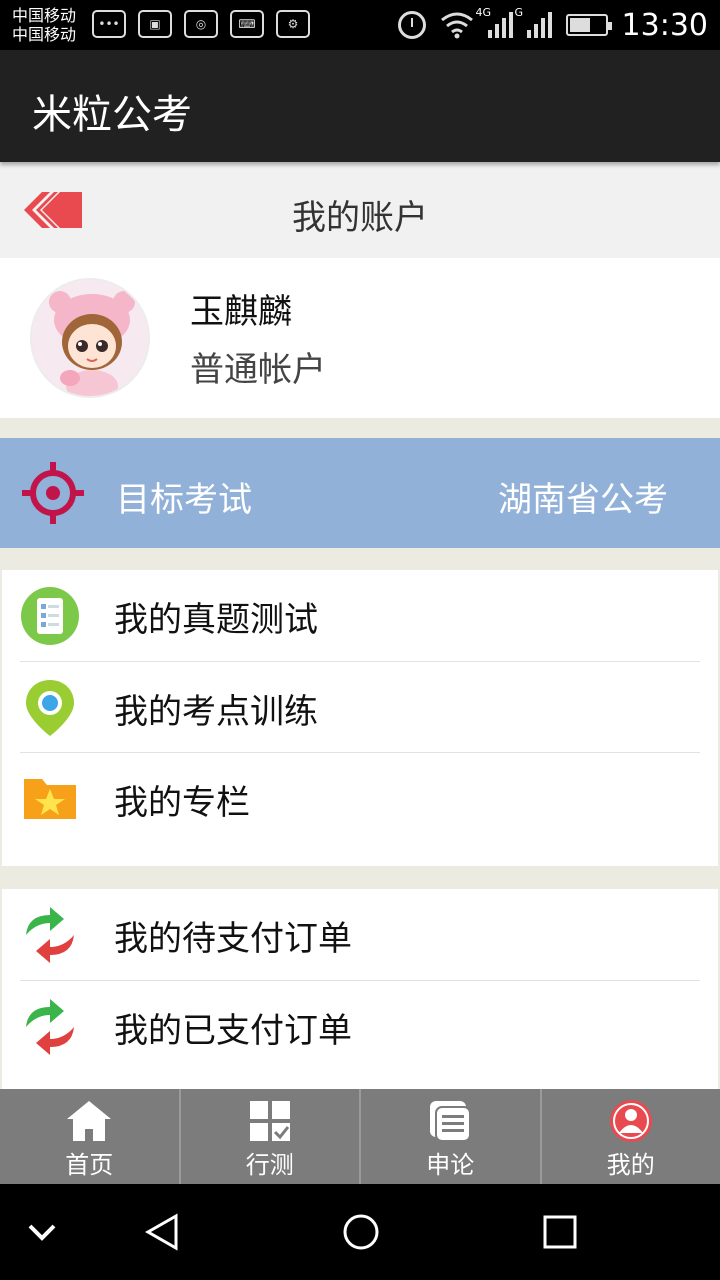 Image resolution: width=720 pixels, height=1280 pixels. What do you see at coordinates (451, 1121) in the screenshot?
I see `document-icon` at bounding box center [451, 1121].